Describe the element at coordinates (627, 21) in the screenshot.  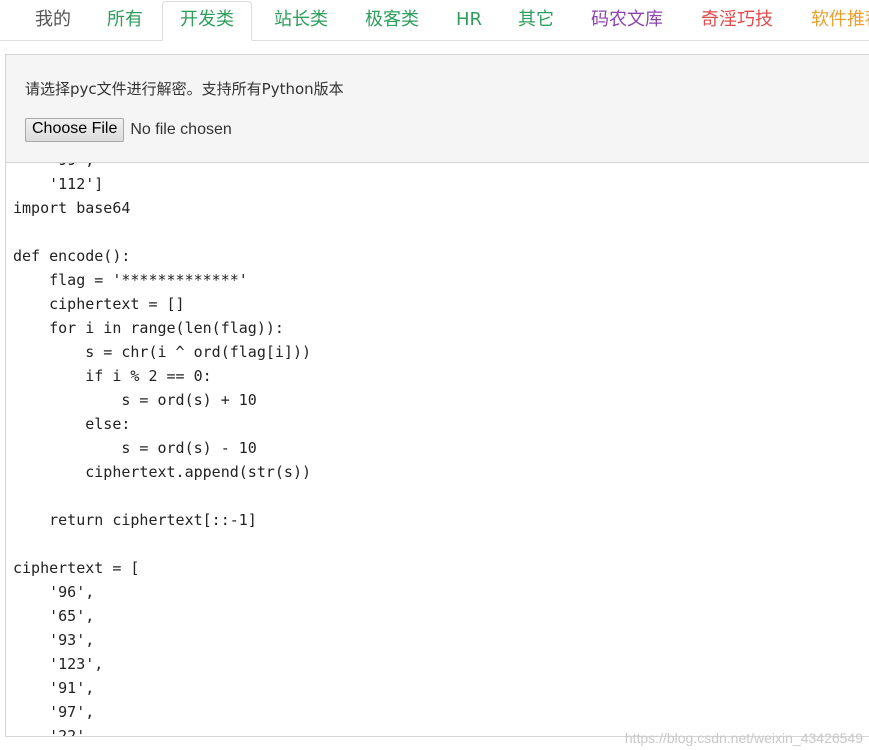
I see `tab-coder-library: 码农文库` at that location.